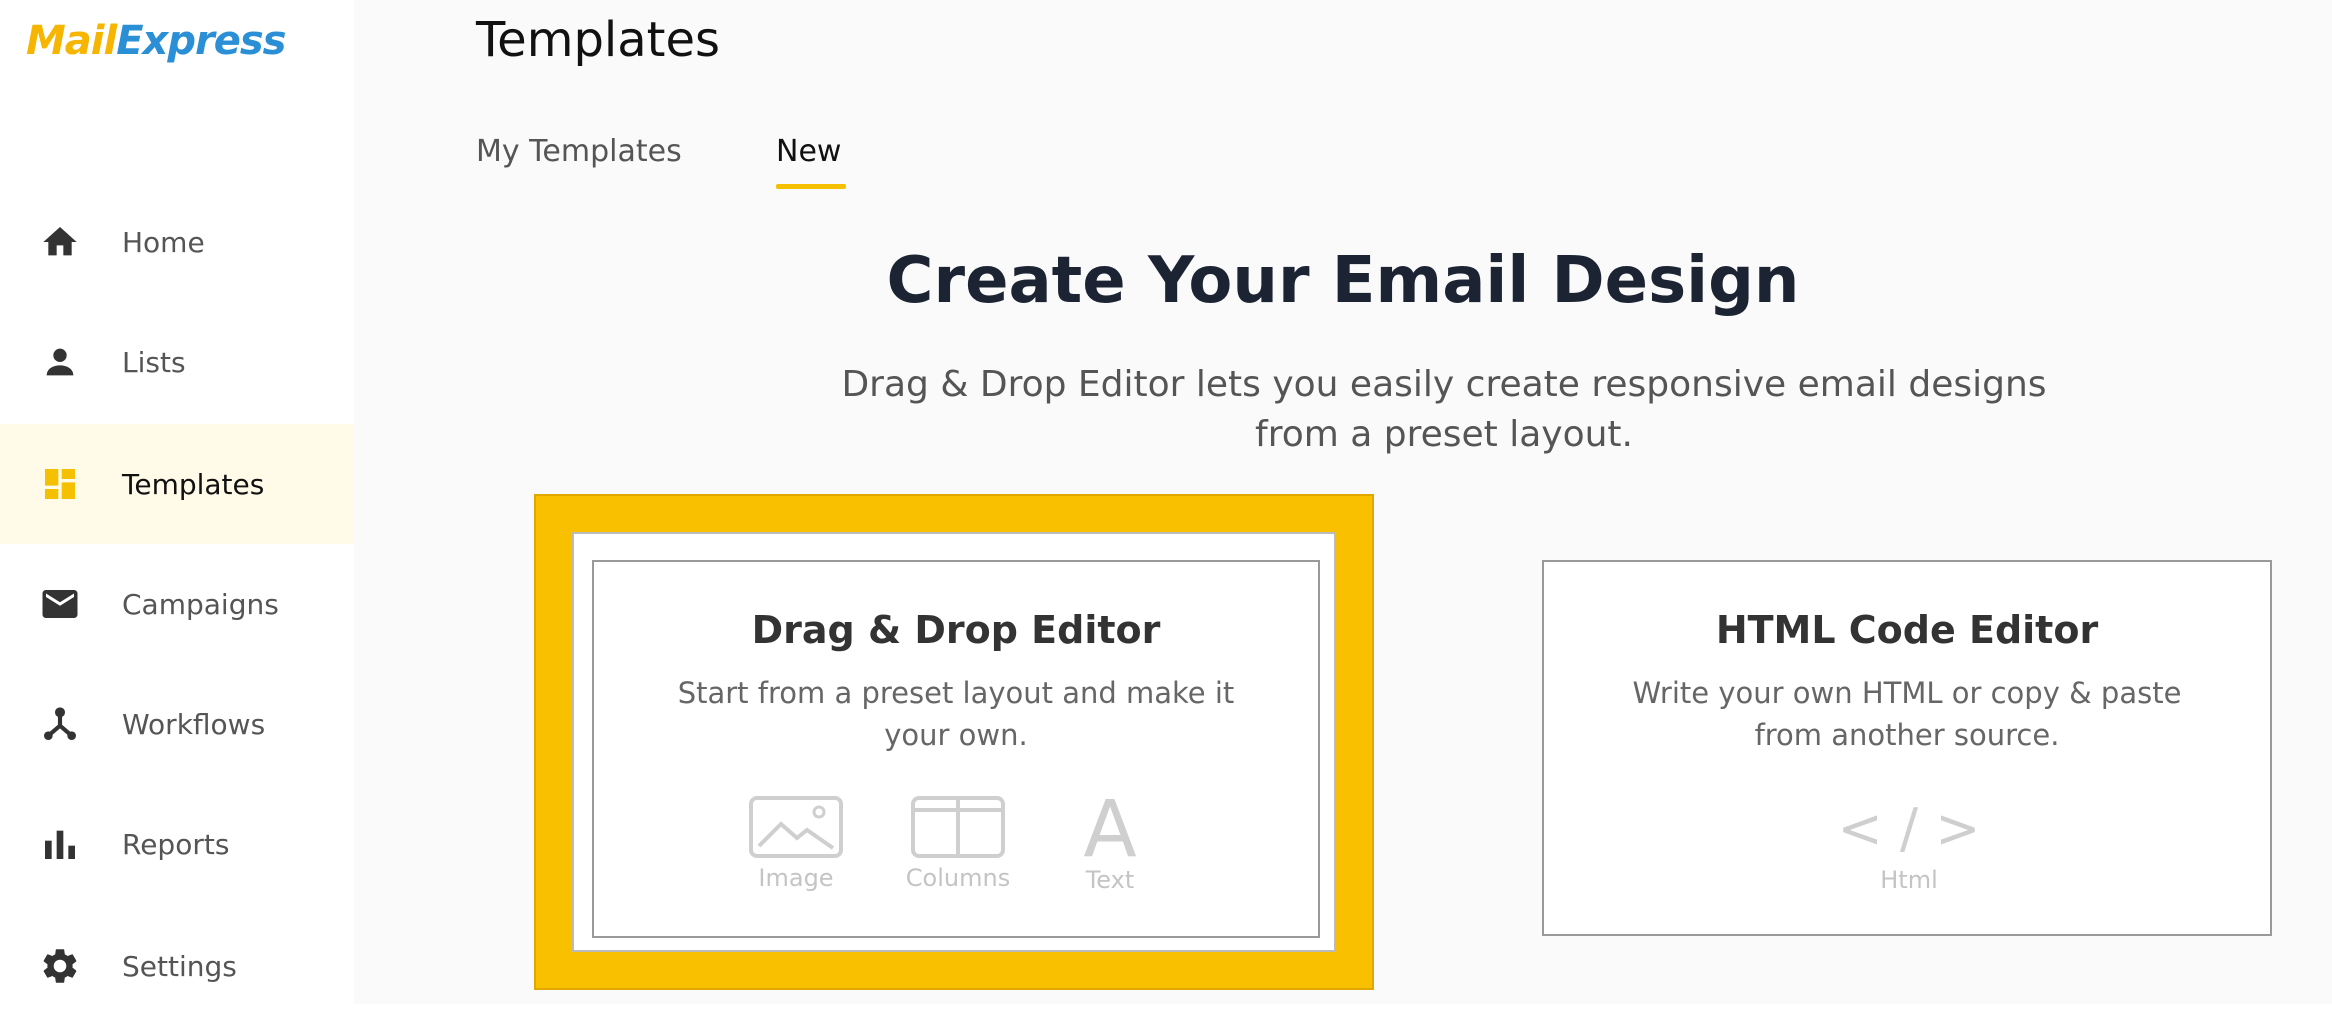  What do you see at coordinates (60, 966) in the screenshot?
I see `gear-icon` at bounding box center [60, 966].